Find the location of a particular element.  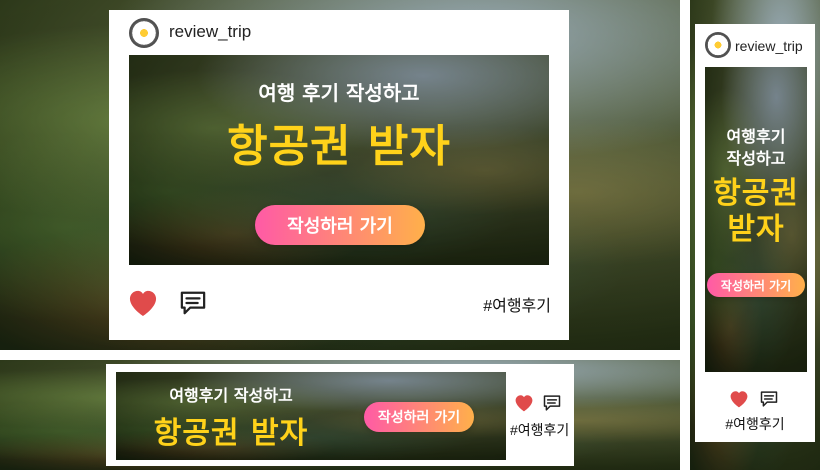

headline-small-line2: 작성하고 is located at coordinates (756, 158).